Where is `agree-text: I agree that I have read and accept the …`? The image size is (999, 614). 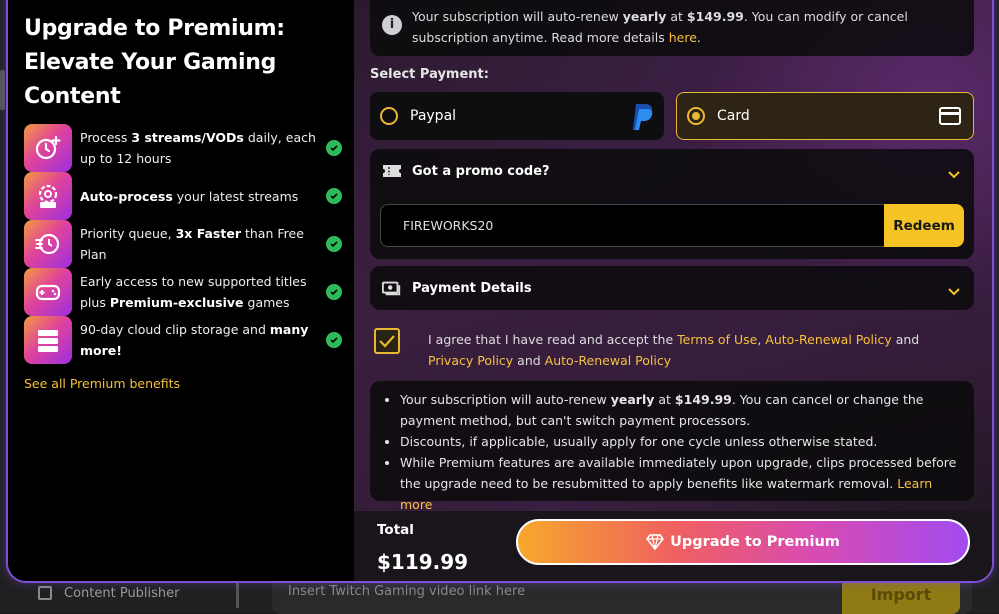
agree-text: I agree that I have read and accept the … is located at coordinates (674, 350).